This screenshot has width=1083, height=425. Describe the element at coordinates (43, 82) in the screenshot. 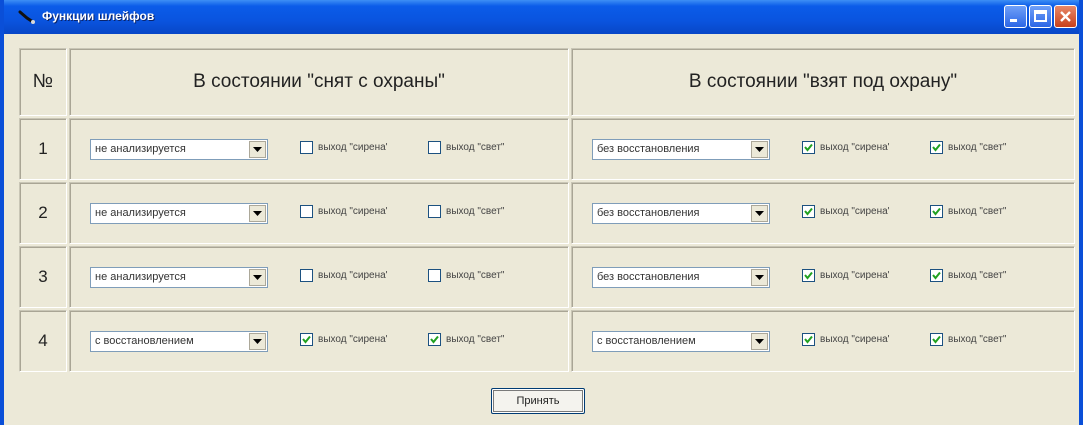

I see `header-num: №` at that location.